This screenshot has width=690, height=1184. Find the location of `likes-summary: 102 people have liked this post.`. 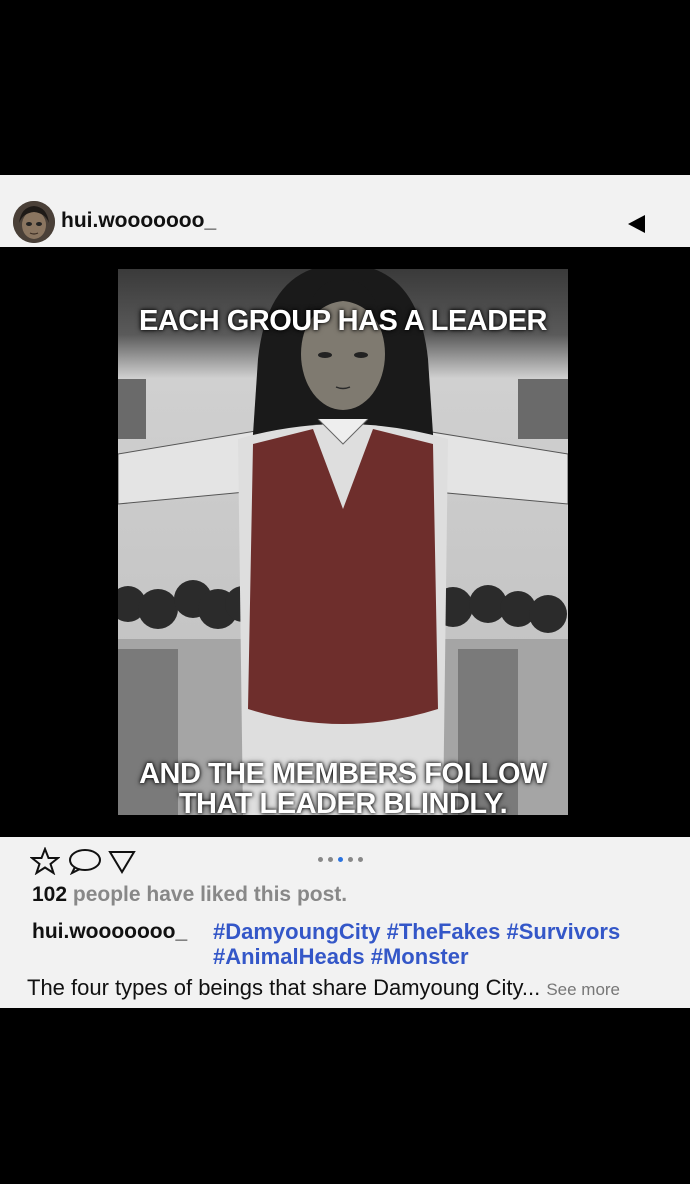

likes-summary: 102 people have liked this post. is located at coordinates (189, 895).